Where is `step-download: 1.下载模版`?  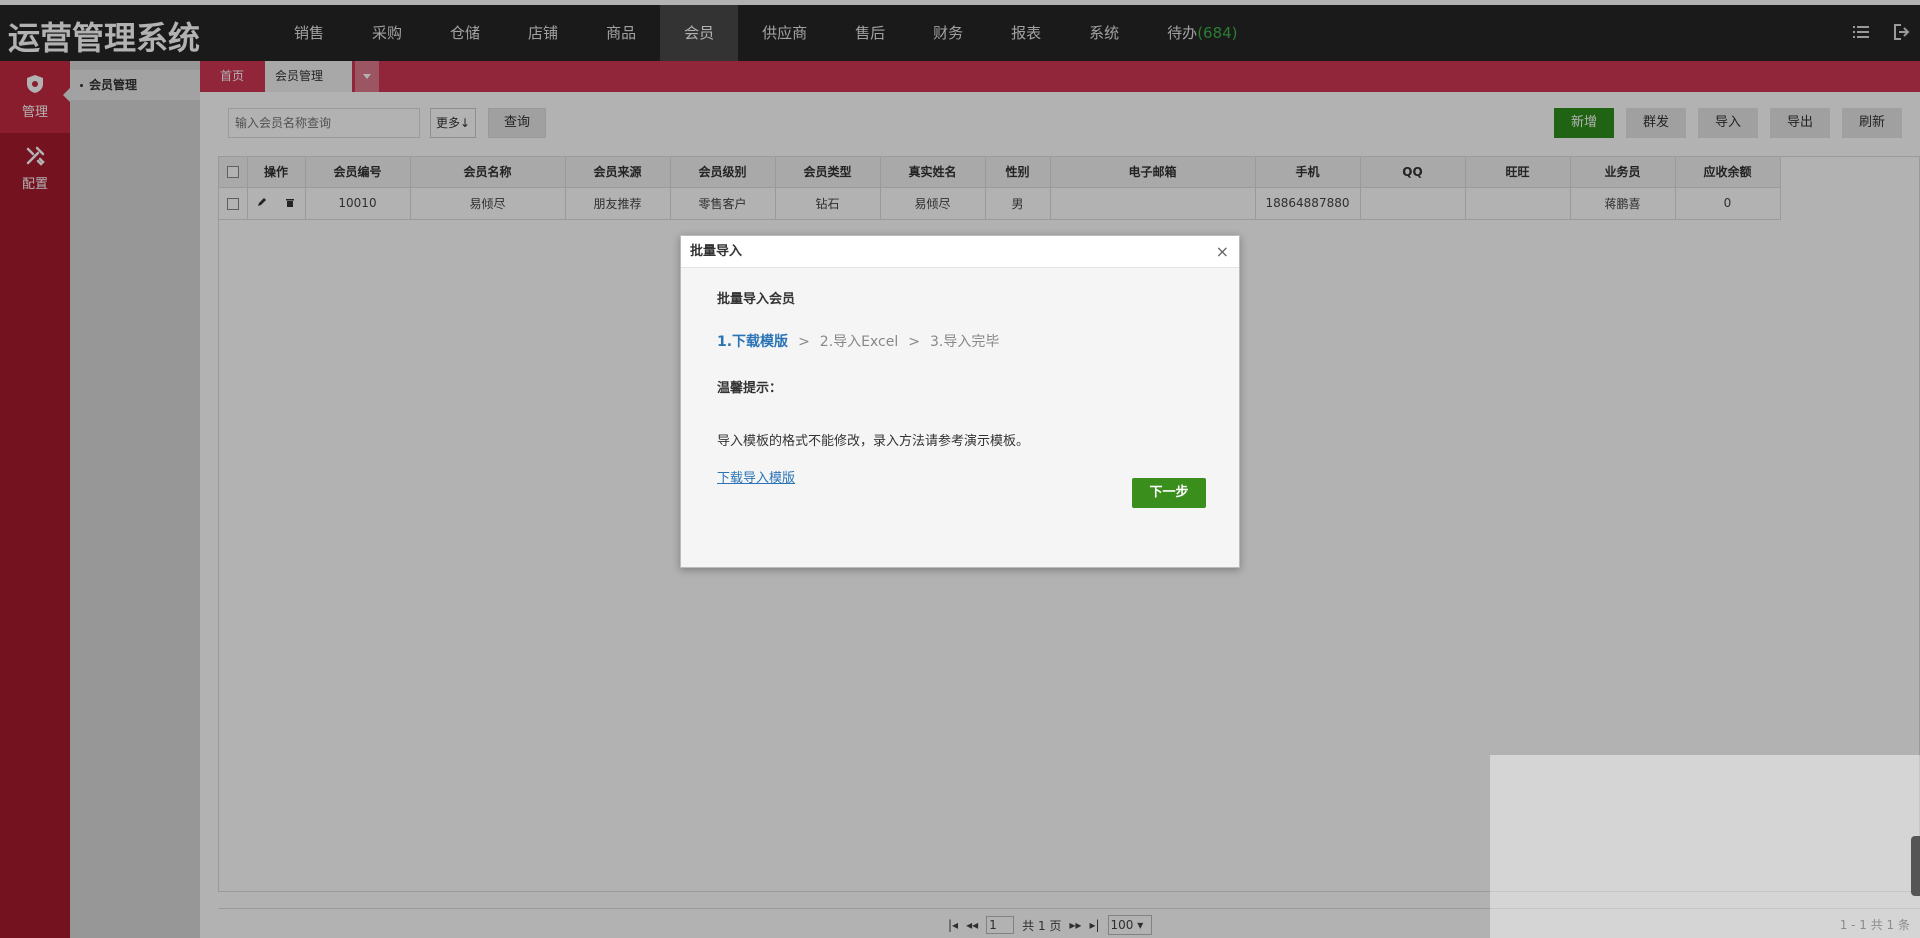
step-download: 1.下载模版 is located at coordinates (753, 342).